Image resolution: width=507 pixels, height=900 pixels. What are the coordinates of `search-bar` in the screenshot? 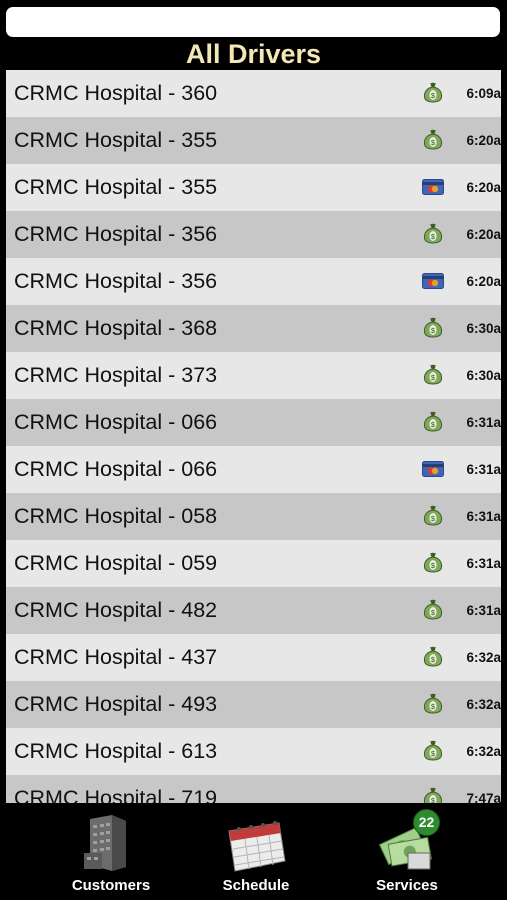 It's located at (253, 22).